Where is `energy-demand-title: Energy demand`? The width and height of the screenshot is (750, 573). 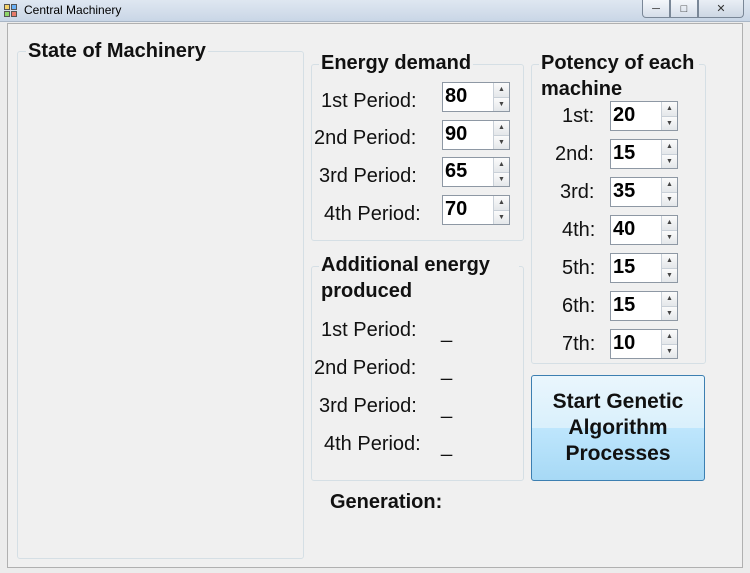 energy-demand-title: Energy demand is located at coordinates (396, 63).